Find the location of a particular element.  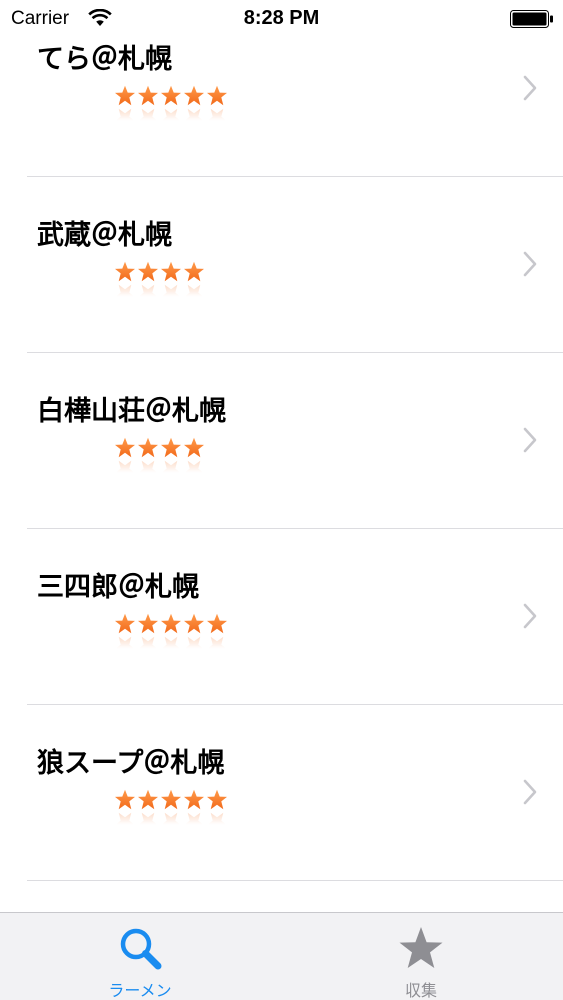

battery-icon is located at coordinates (531, 19).